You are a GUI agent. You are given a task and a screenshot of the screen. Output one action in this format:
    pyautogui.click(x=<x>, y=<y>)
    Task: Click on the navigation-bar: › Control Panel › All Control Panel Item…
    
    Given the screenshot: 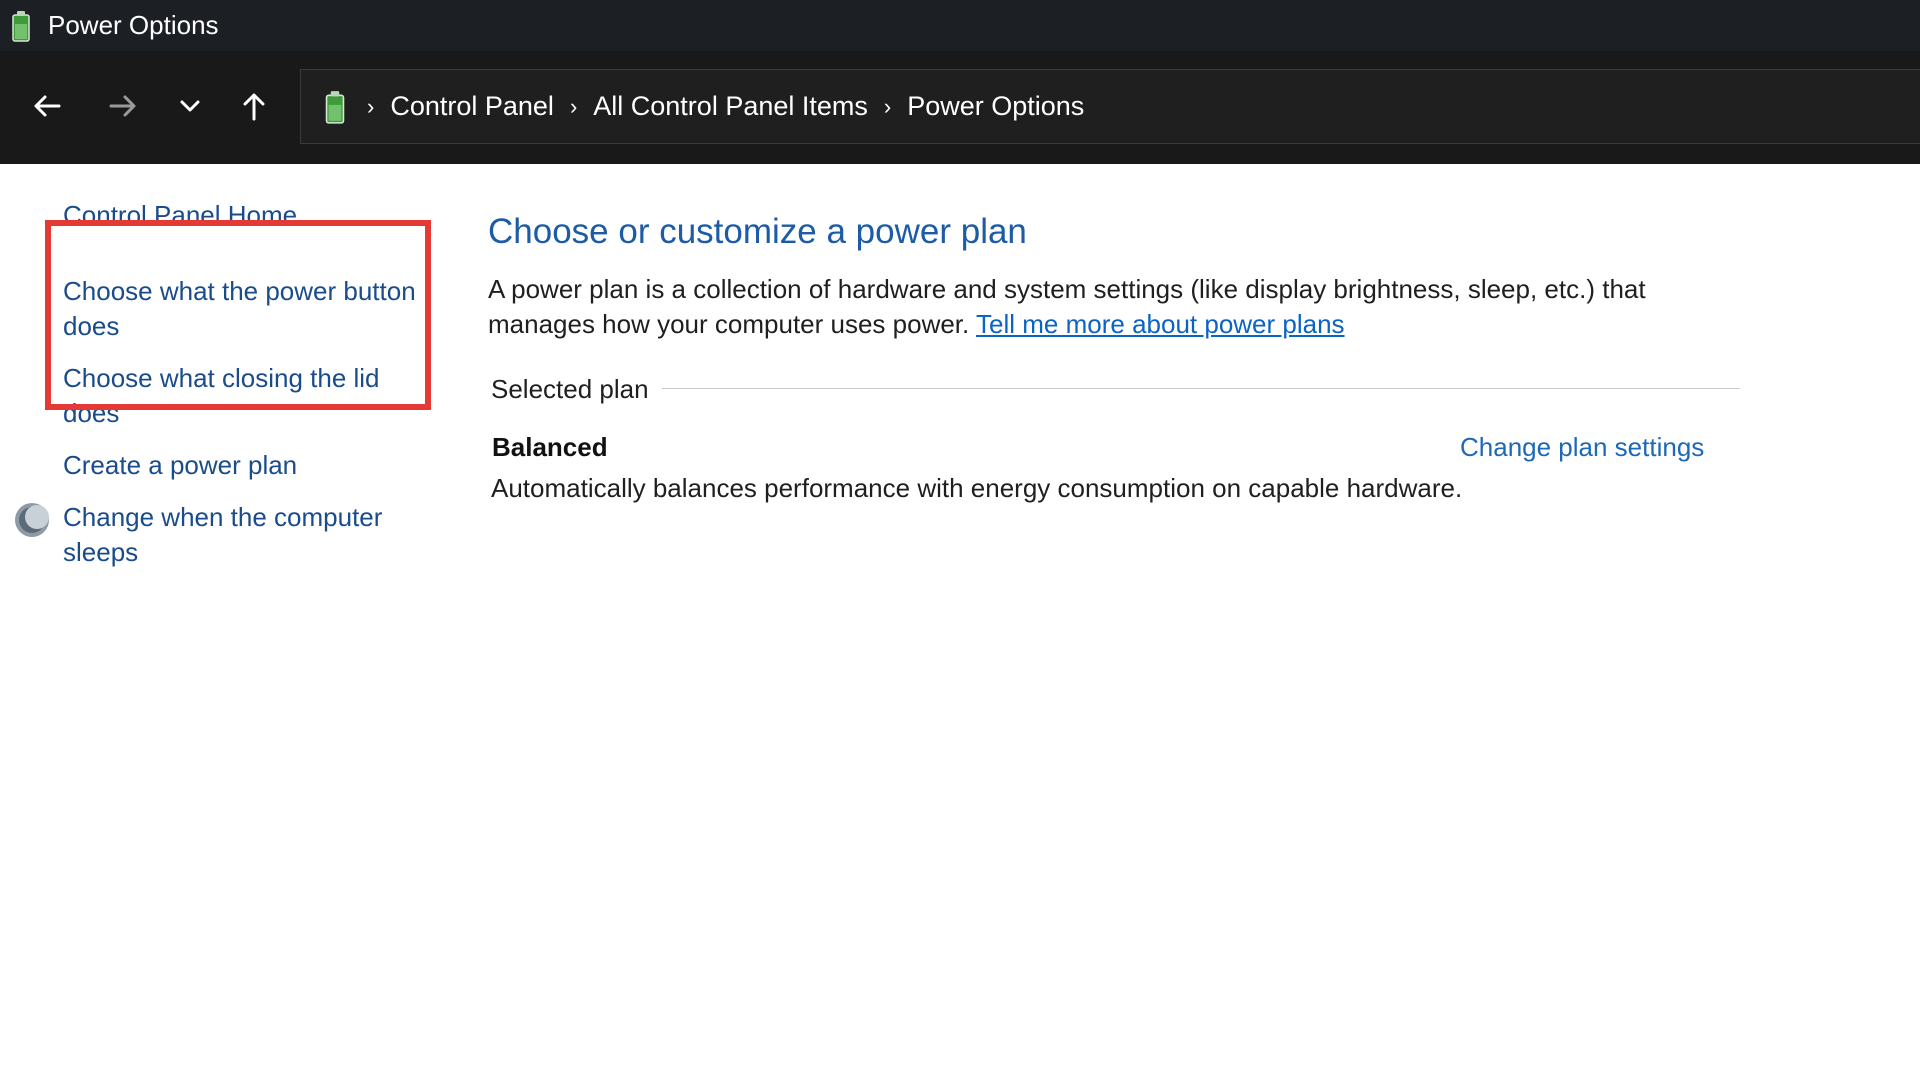 What is the action you would take?
    pyautogui.click(x=960, y=107)
    